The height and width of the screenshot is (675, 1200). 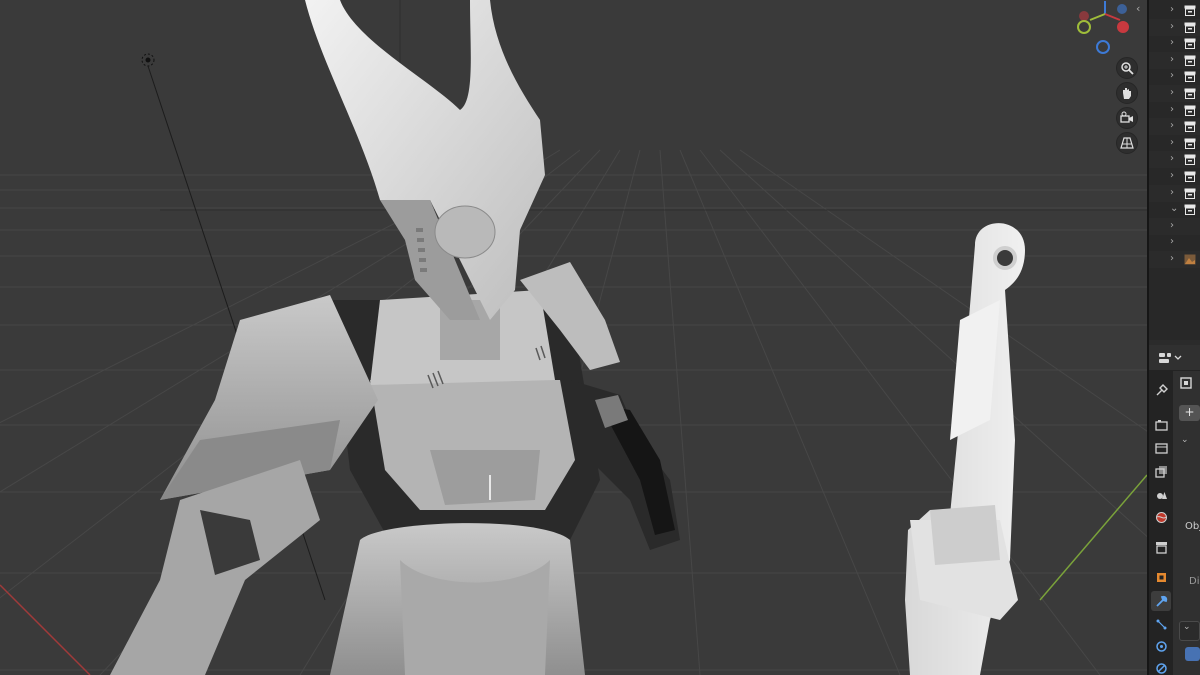 I want to click on physics-icon, so click(x=1161, y=646).